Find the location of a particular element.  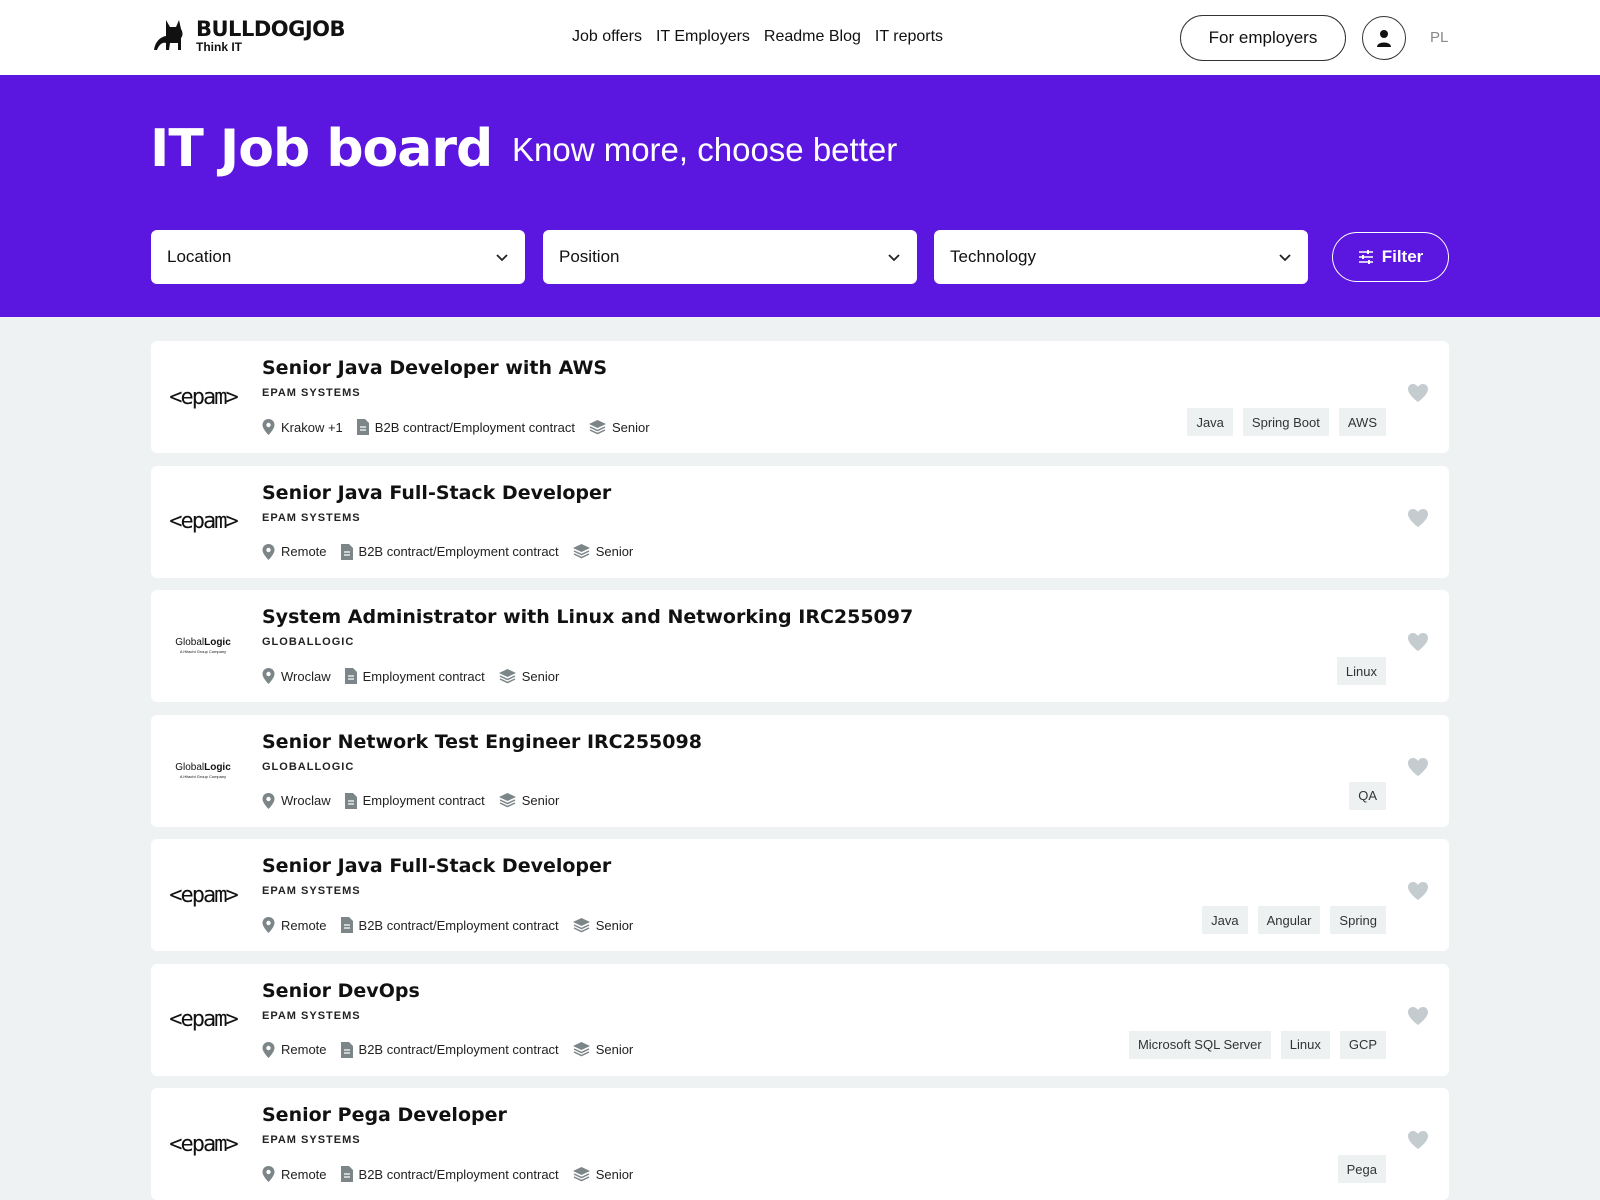

logo-name: BULLDOGJOB is located at coordinates (271, 29).